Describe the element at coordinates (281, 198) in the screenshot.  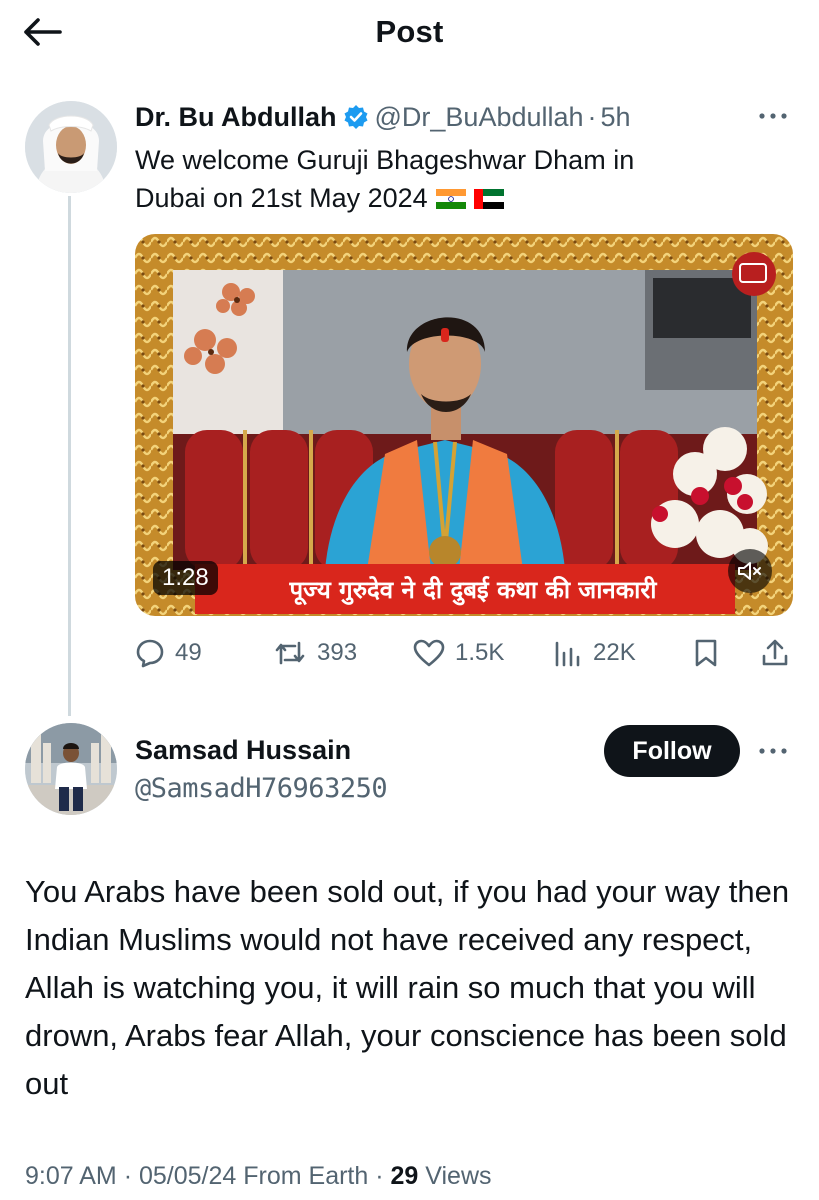
I see `post-text-line: Dubai on 21st May 2024` at that location.